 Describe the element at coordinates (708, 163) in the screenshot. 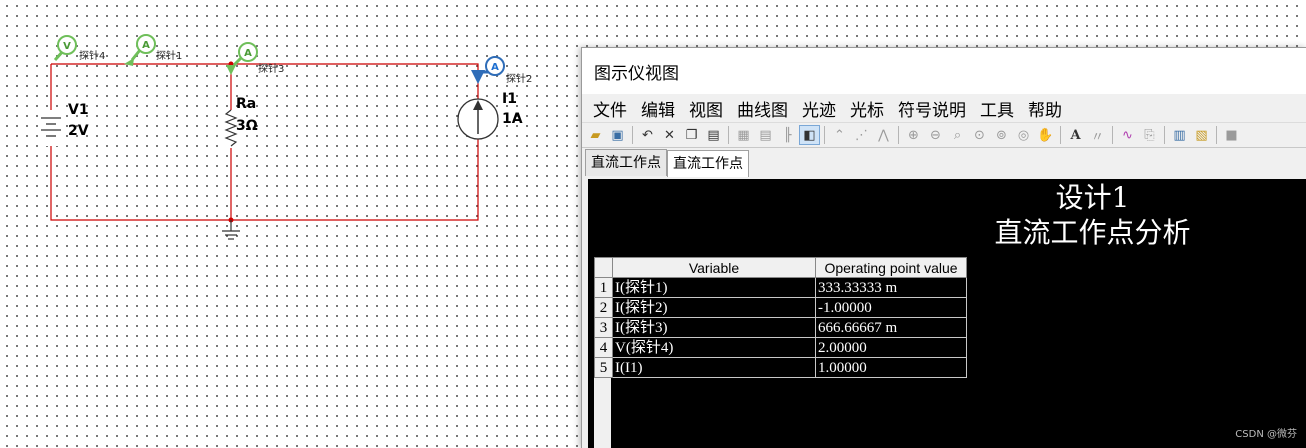

I see `tab-dc-op-2: 直流工作点` at that location.